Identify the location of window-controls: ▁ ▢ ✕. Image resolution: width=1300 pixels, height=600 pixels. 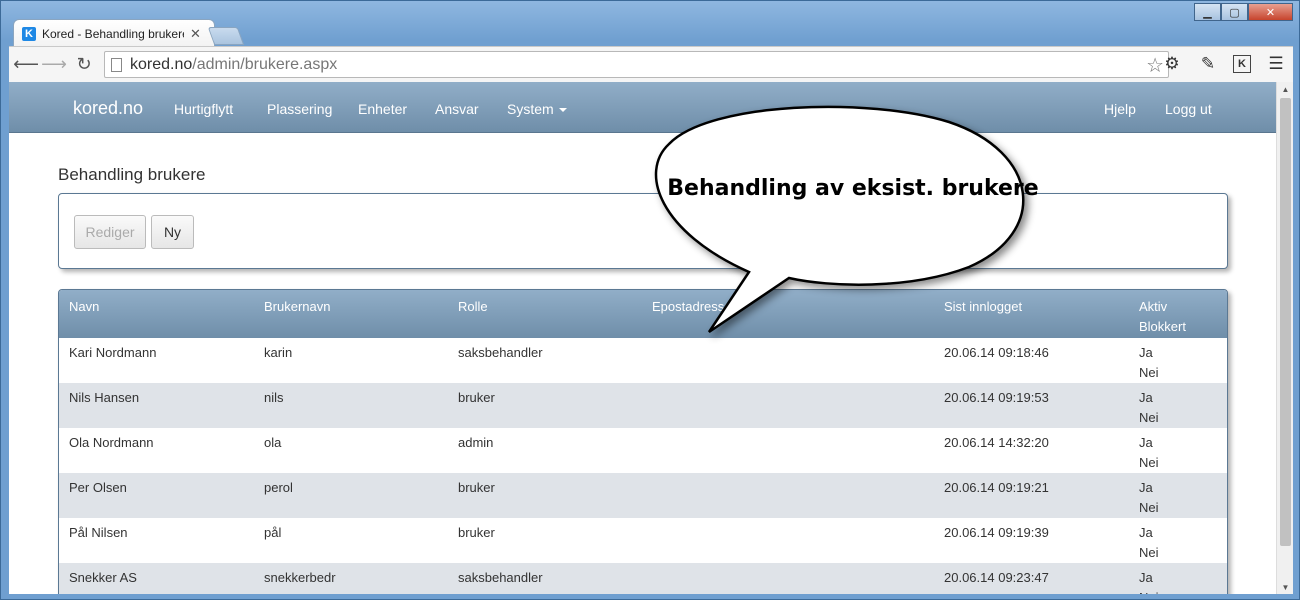
(1243, 12).